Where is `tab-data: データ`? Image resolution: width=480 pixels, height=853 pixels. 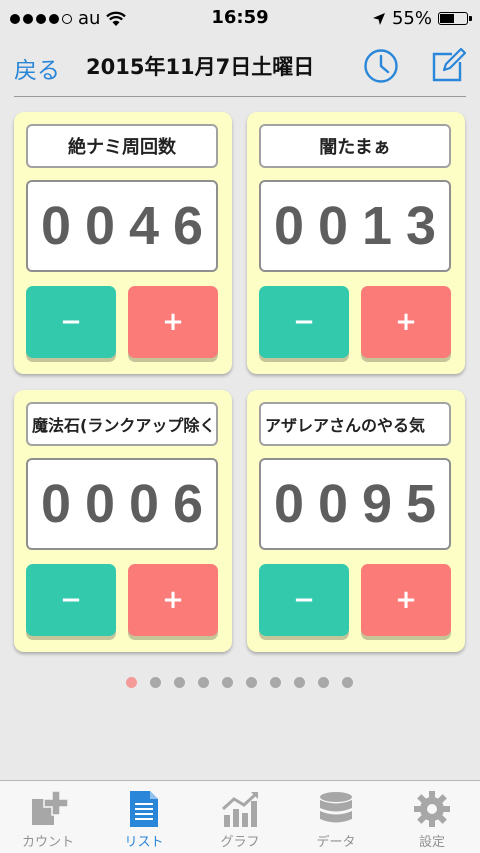
tab-data: データ is located at coordinates (336, 817).